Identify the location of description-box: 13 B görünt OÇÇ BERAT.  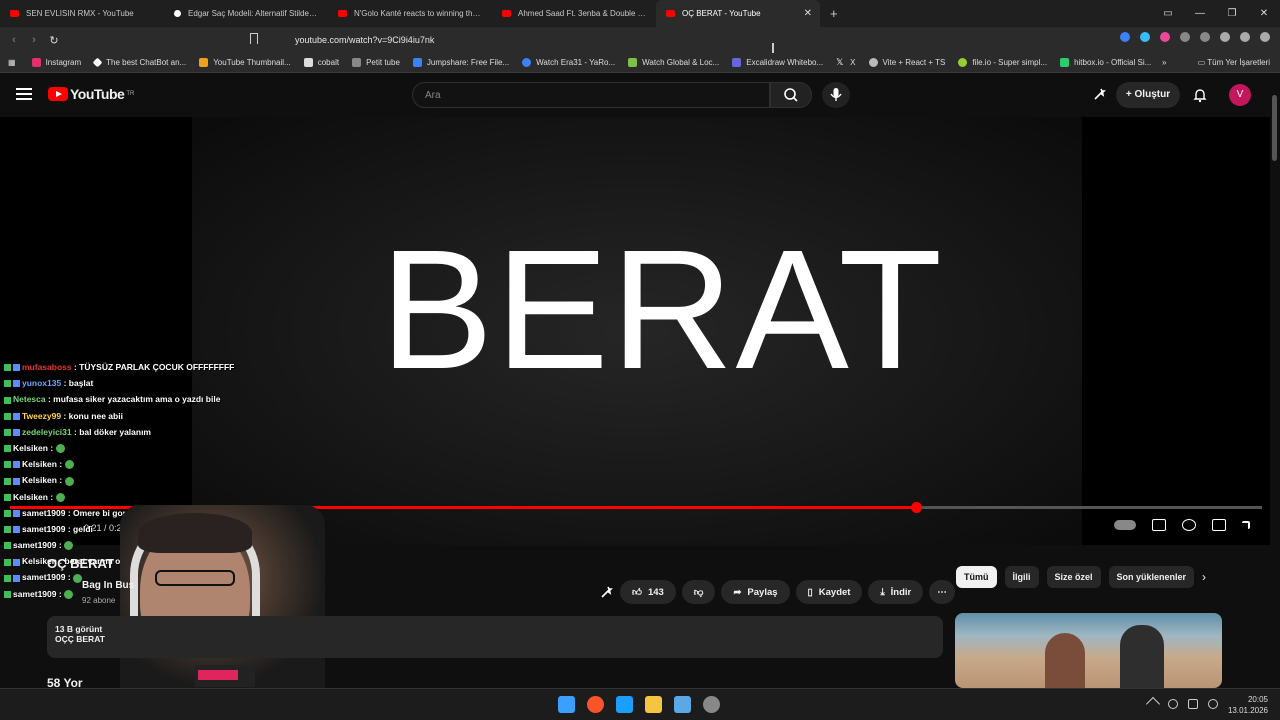
(495, 637).